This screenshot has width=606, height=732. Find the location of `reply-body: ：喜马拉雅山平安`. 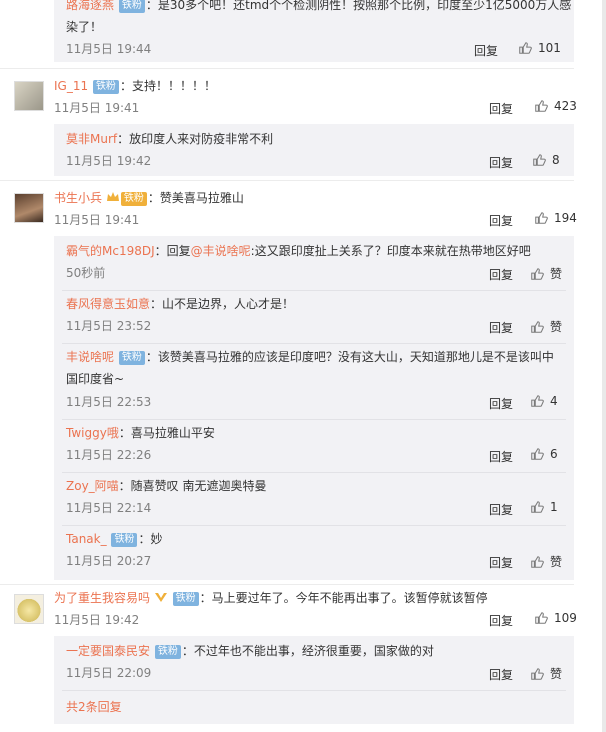

reply-body: ：喜马拉雅山平安 is located at coordinates (166, 433).